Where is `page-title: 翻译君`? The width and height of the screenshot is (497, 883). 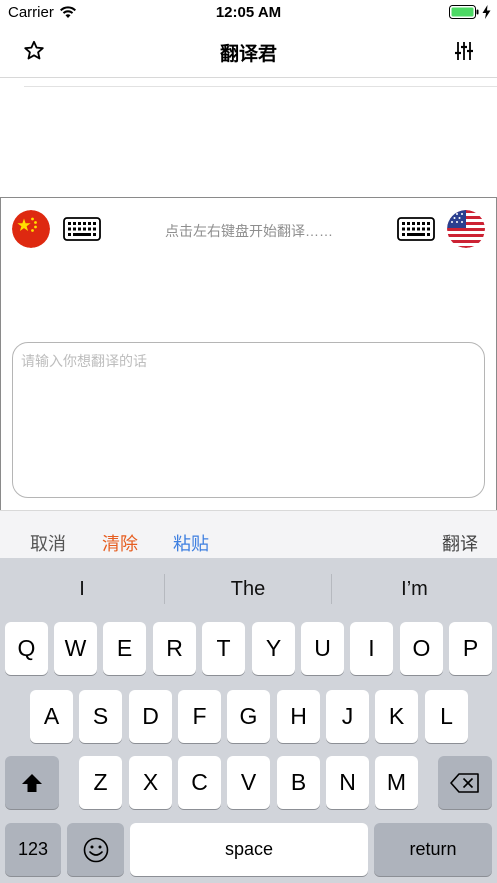
page-title: 翻译君 is located at coordinates (248, 54).